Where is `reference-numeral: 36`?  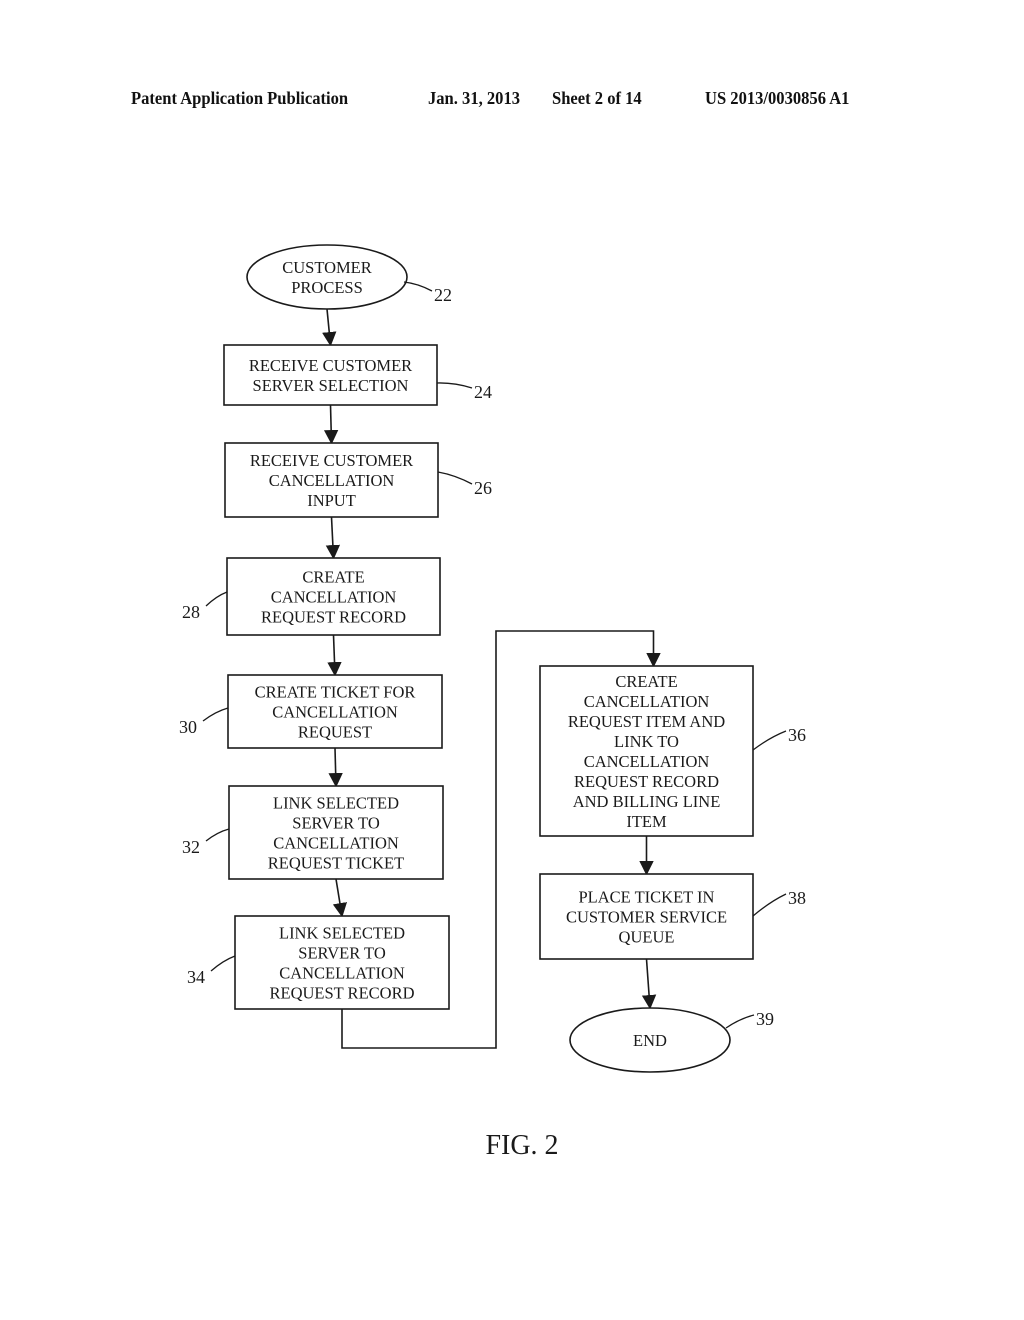
reference-numeral: 36 is located at coordinates (797, 735).